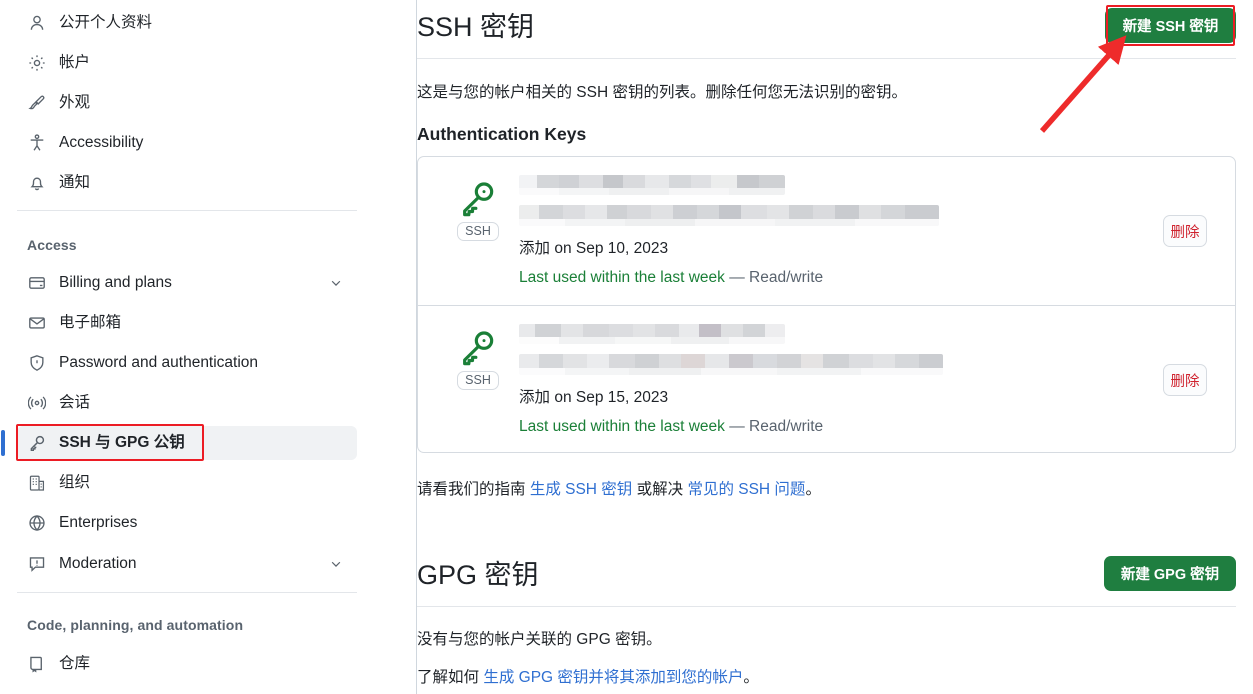 The height and width of the screenshot is (694, 1253). What do you see at coordinates (37, 523) in the screenshot?
I see `globe-icon` at bounding box center [37, 523].